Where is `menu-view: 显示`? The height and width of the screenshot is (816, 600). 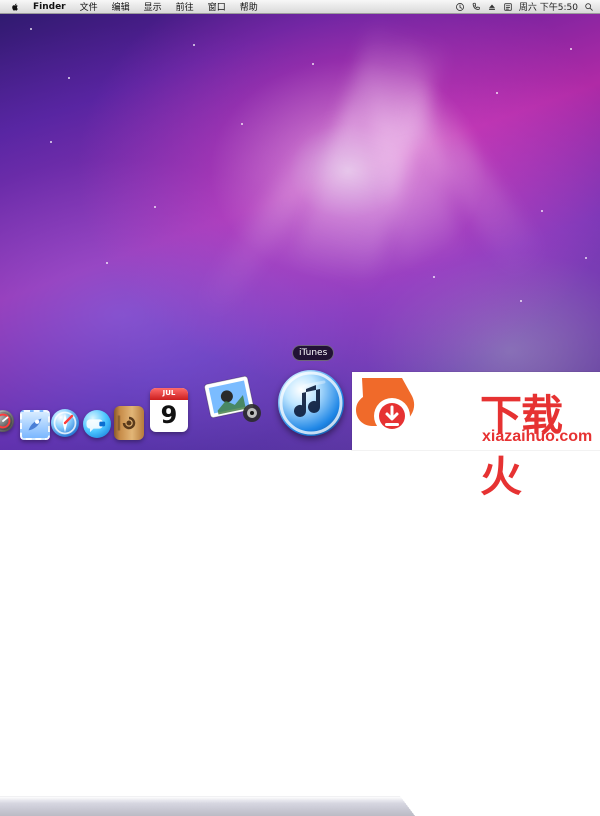 menu-view: 显示 is located at coordinates (153, 7).